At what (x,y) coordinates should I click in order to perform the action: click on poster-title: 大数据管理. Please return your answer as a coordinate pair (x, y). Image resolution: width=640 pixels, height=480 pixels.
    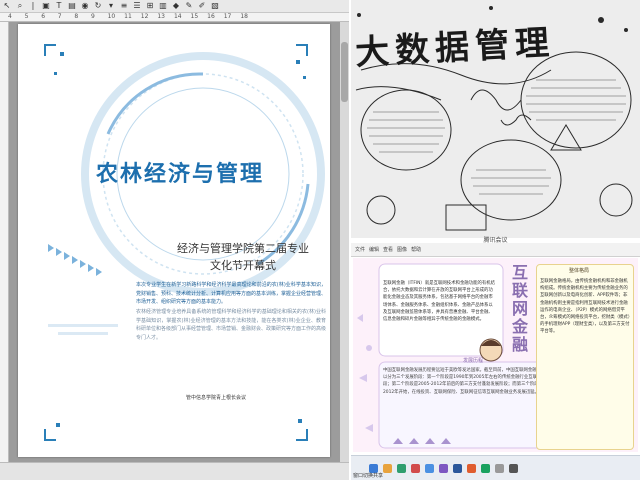
    Looking at the image, I should click on (455, 48).